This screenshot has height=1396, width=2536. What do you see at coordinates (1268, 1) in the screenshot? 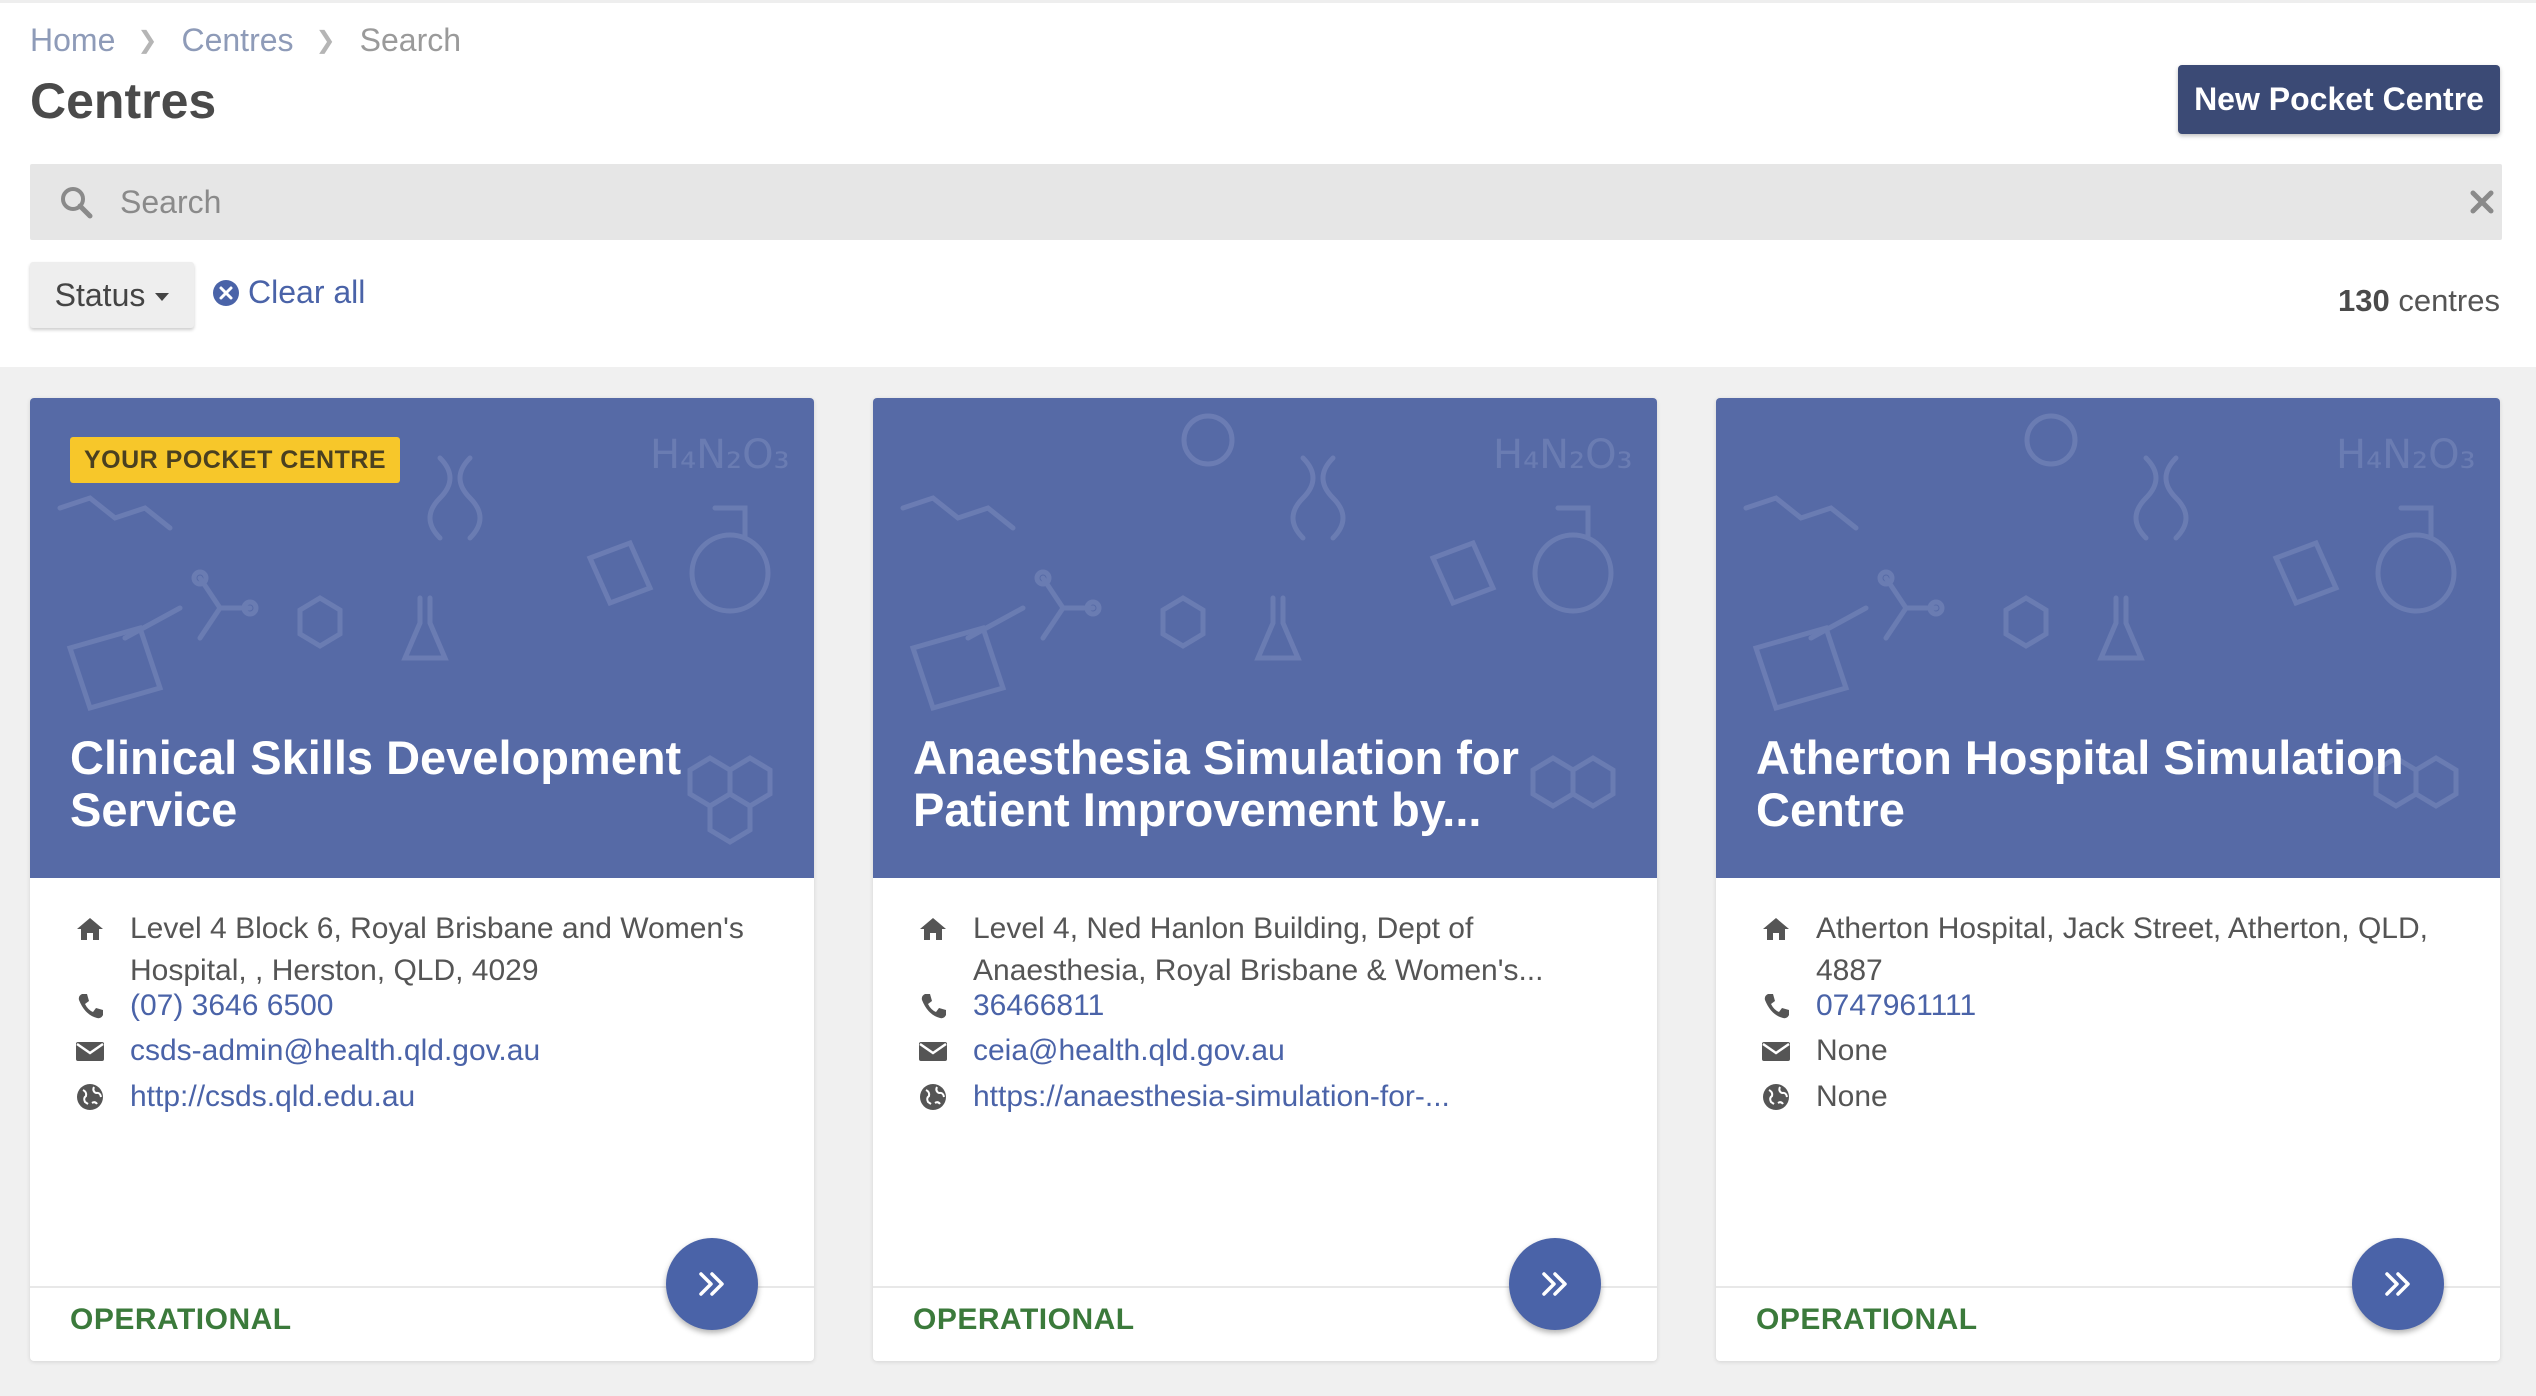
I see `top-border` at bounding box center [1268, 1].